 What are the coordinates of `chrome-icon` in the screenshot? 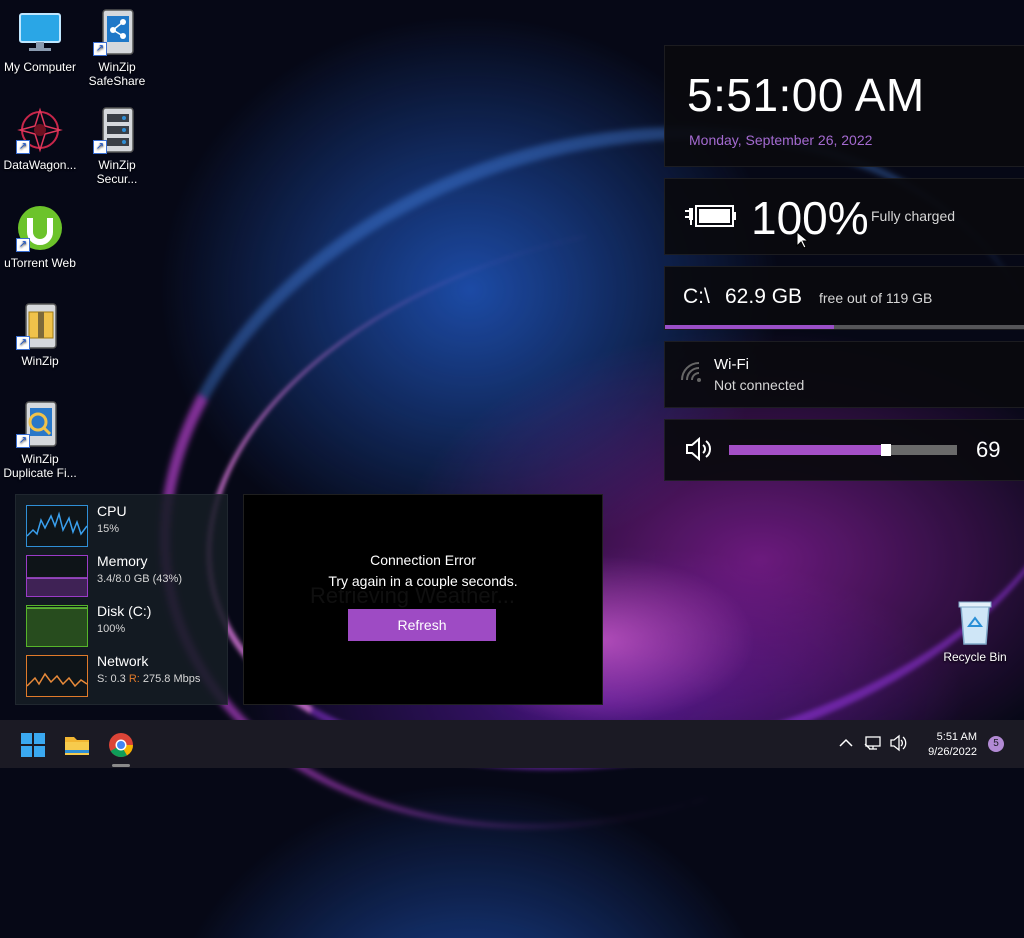 It's located at (121, 745).